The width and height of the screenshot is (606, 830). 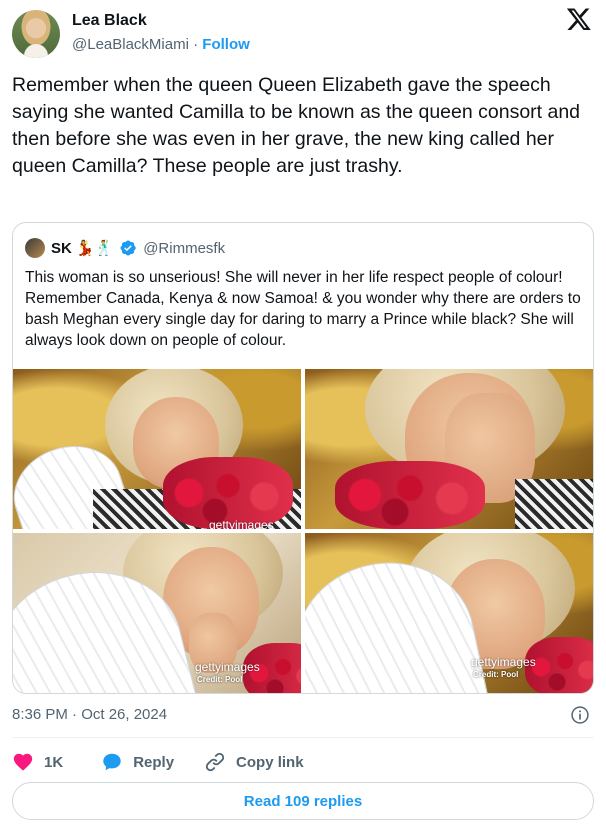 I want to click on reply-bubble-icon, so click(x=112, y=762).